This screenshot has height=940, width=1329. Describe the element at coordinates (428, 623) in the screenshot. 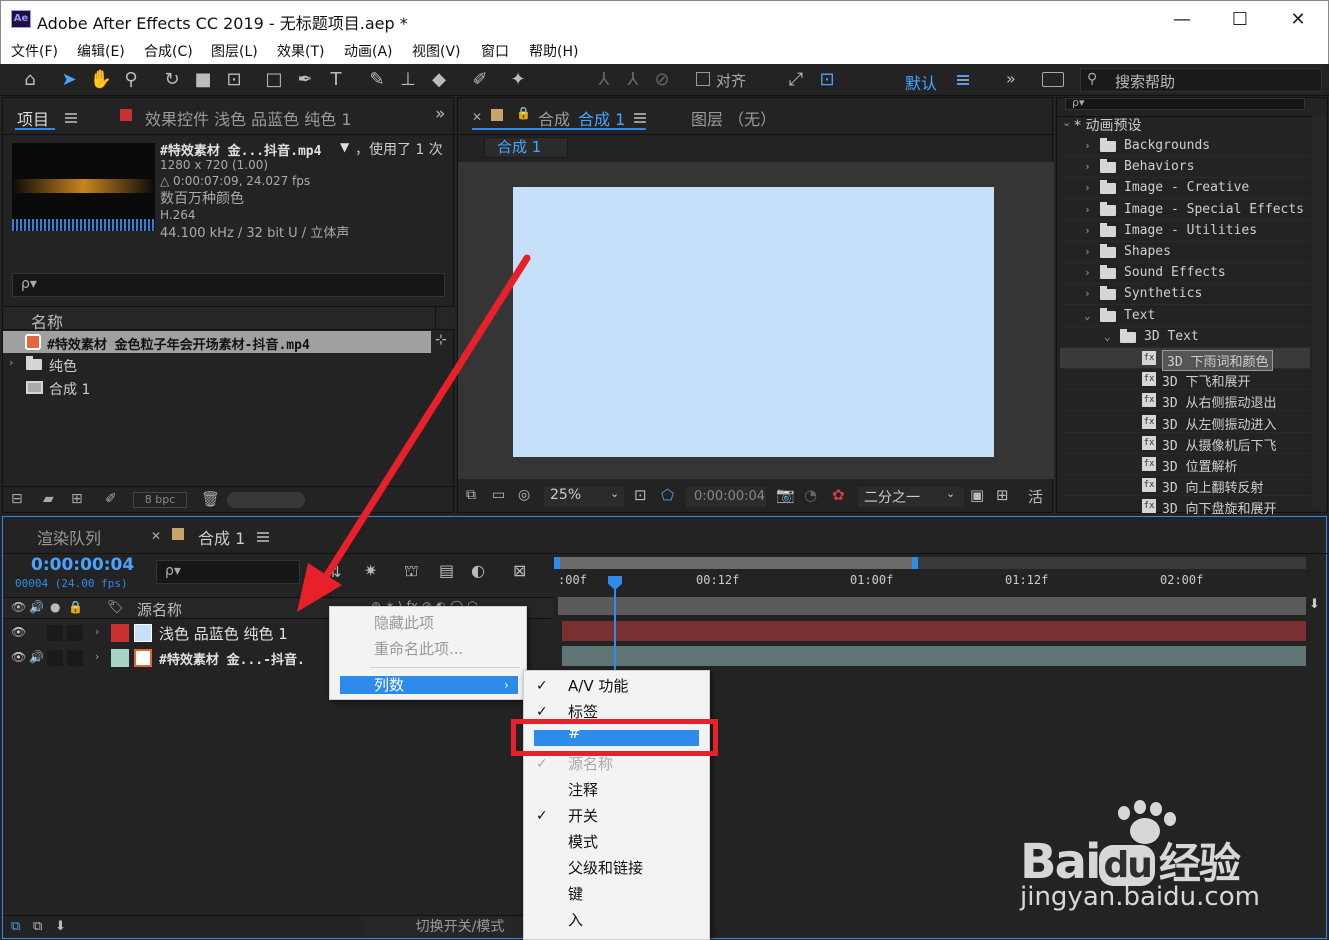

I see `menu-item-hide: 隐藏此项` at that location.